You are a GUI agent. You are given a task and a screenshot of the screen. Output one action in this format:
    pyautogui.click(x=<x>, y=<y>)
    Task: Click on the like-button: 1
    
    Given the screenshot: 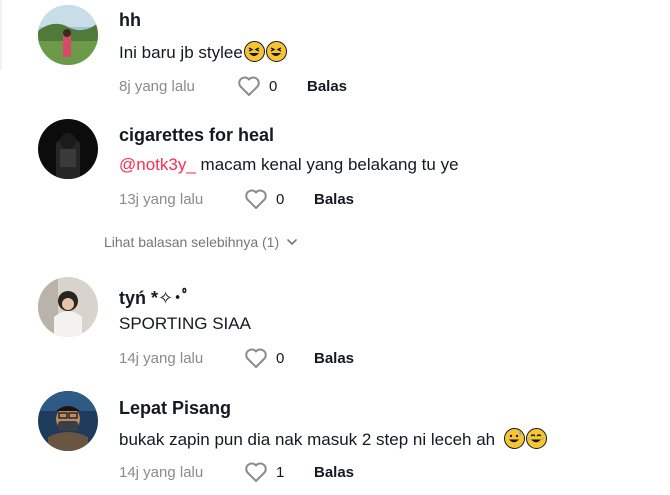 What is the action you would take?
    pyautogui.click(x=271, y=472)
    